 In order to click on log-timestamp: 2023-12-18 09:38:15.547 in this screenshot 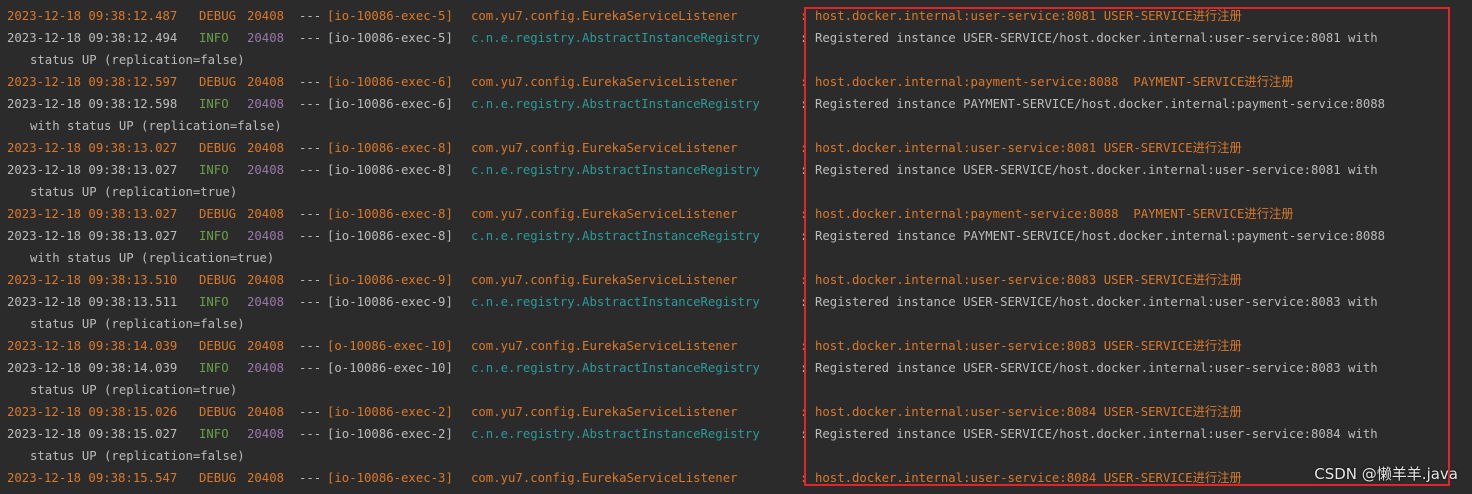, I will do `click(92, 478)`.